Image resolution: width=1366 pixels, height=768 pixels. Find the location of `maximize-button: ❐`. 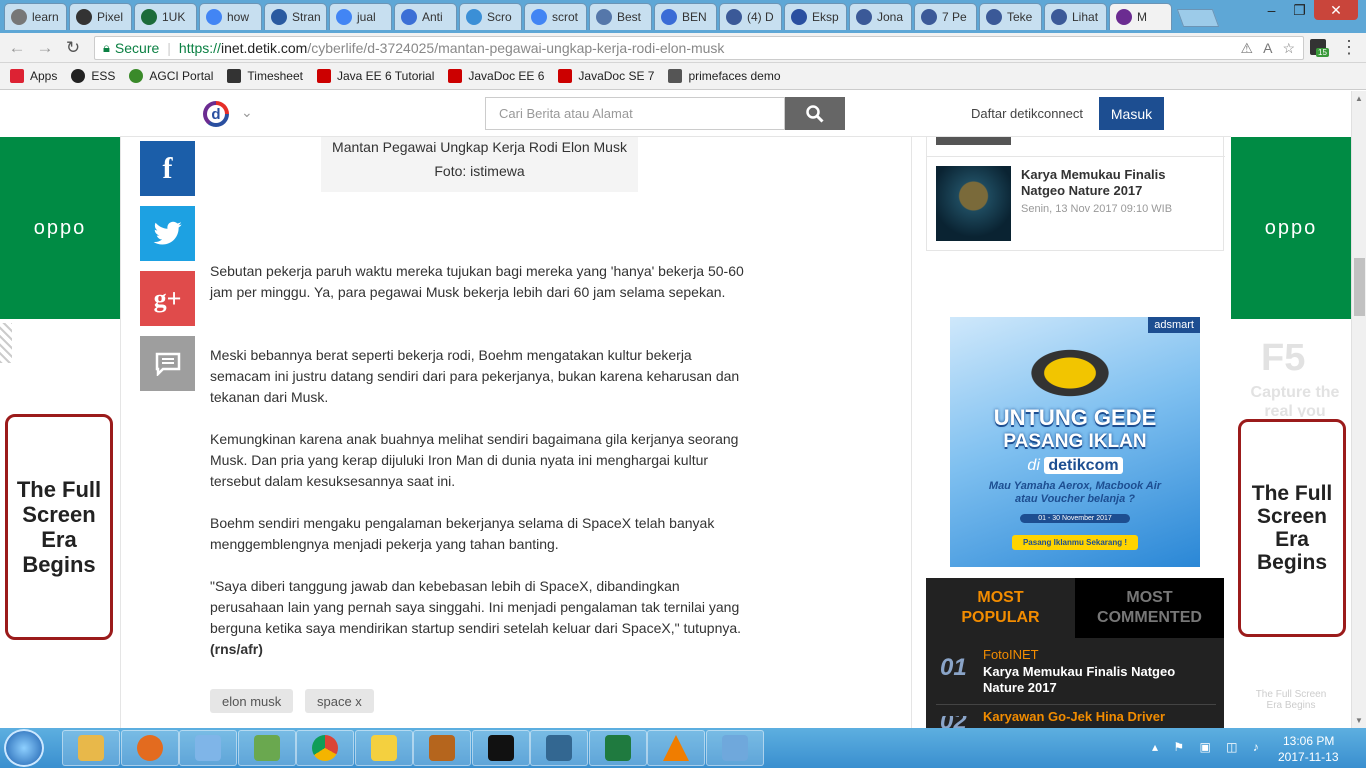

maximize-button: ❐ is located at coordinates (1299, 10).